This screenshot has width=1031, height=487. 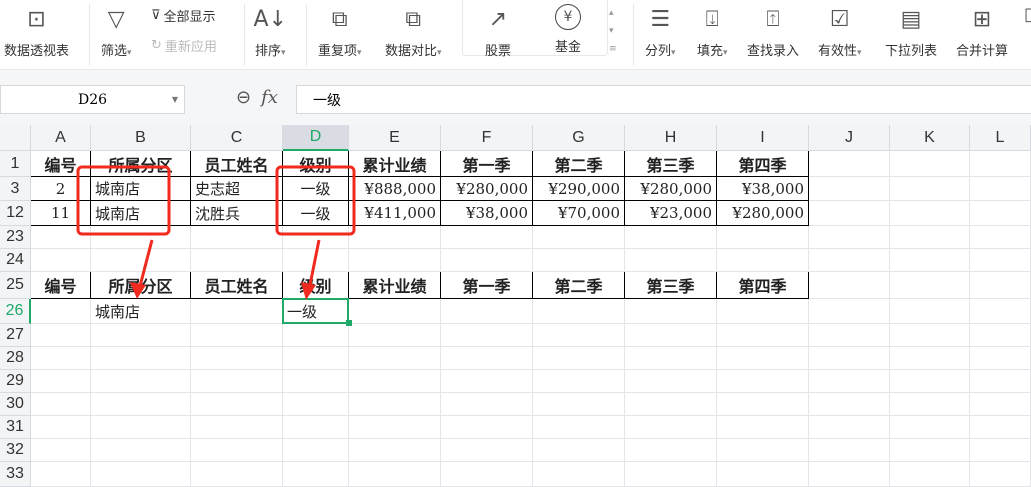 I want to click on cell-D24, so click(x=316, y=260).